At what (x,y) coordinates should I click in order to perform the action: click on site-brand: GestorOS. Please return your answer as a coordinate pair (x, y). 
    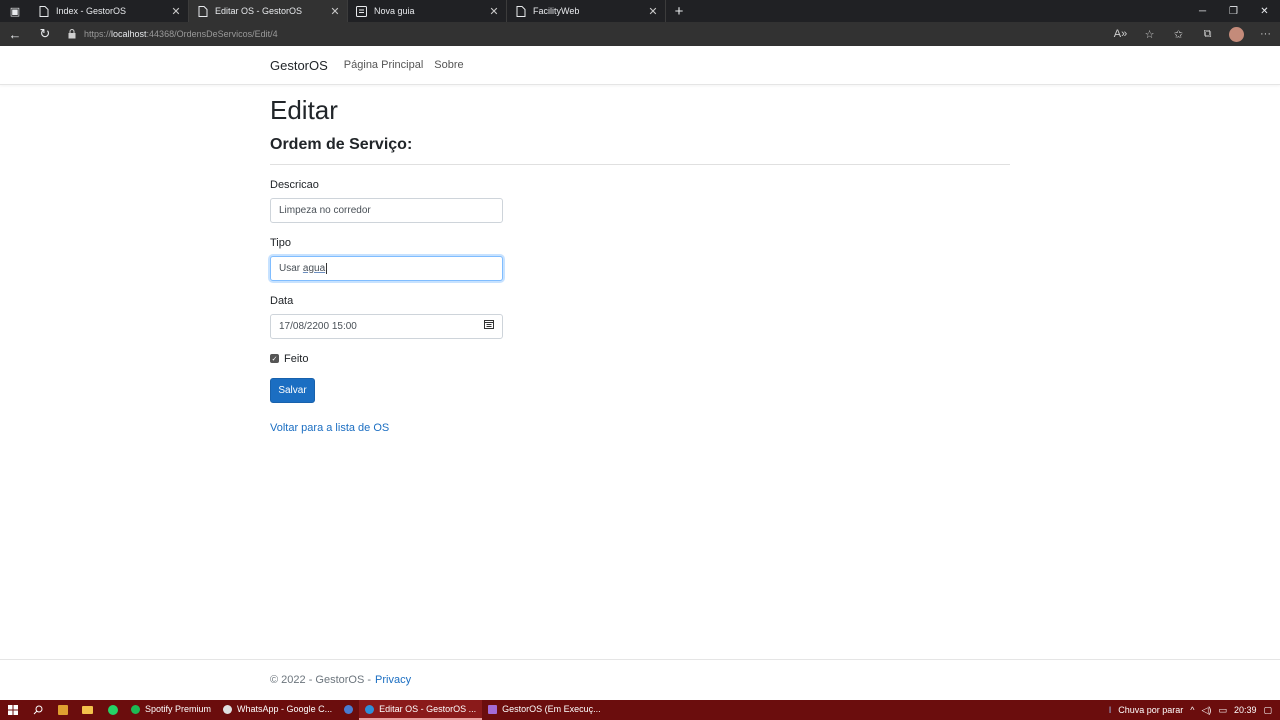
    Looking at the image, I should click on (299, 65).